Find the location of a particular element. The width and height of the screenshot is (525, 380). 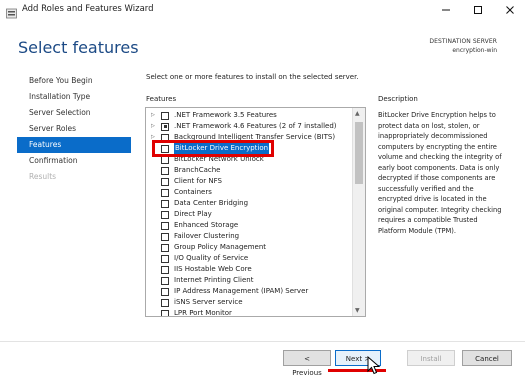

feature-label: Client for NFS is located at coordinates (198, 181).